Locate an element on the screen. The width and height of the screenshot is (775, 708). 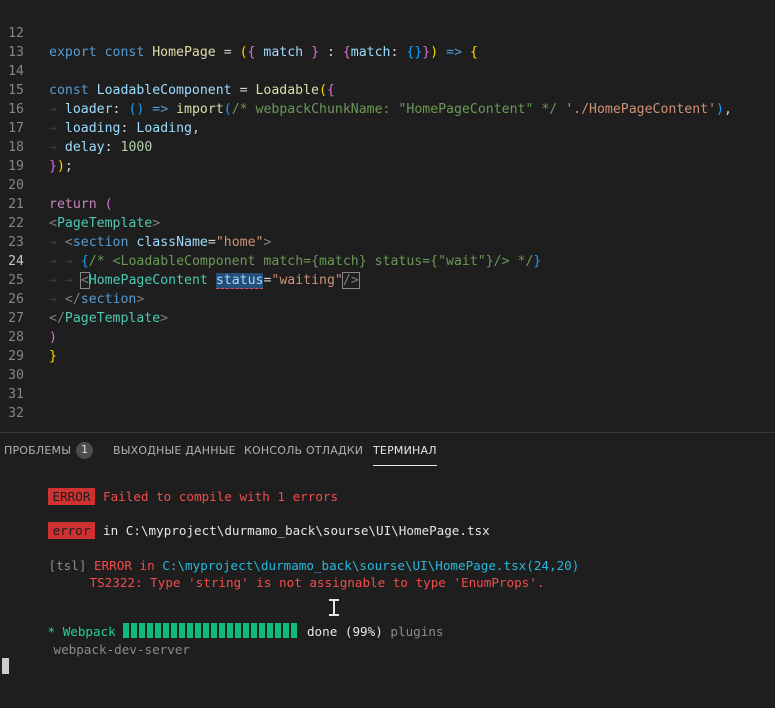
code-line: 16 → loading: Loading, is located at coordinates (387, 108).